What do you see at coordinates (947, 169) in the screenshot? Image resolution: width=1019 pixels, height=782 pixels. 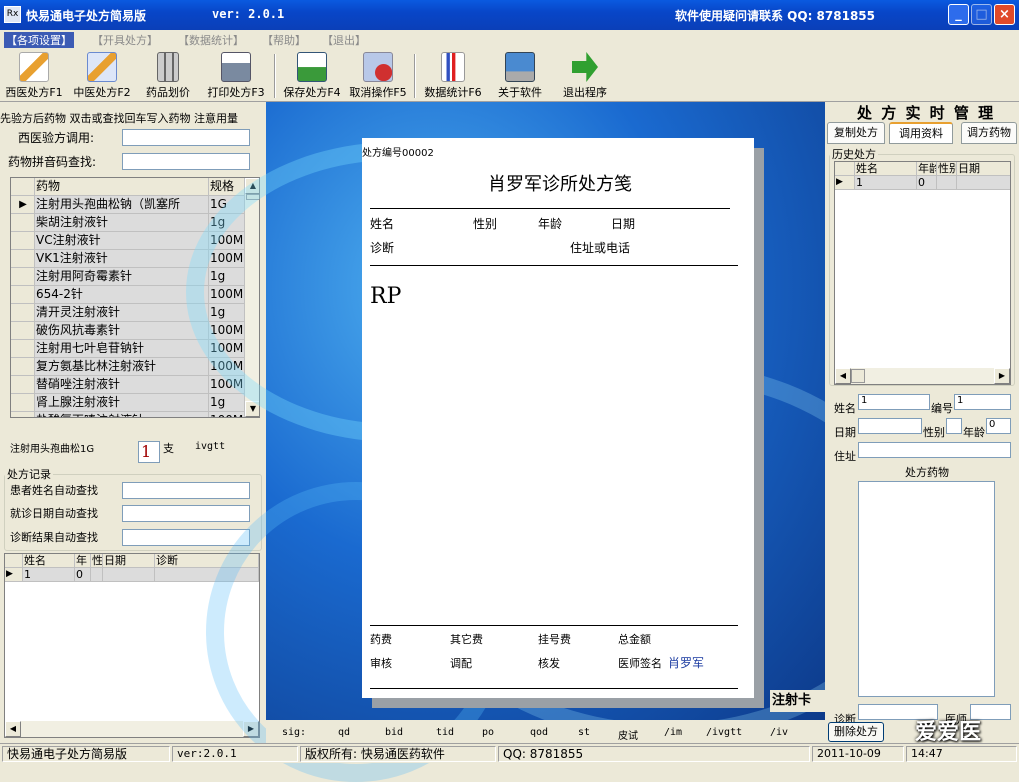 I see `hist-gender-header: 性别` at bounding box center [947, 169].